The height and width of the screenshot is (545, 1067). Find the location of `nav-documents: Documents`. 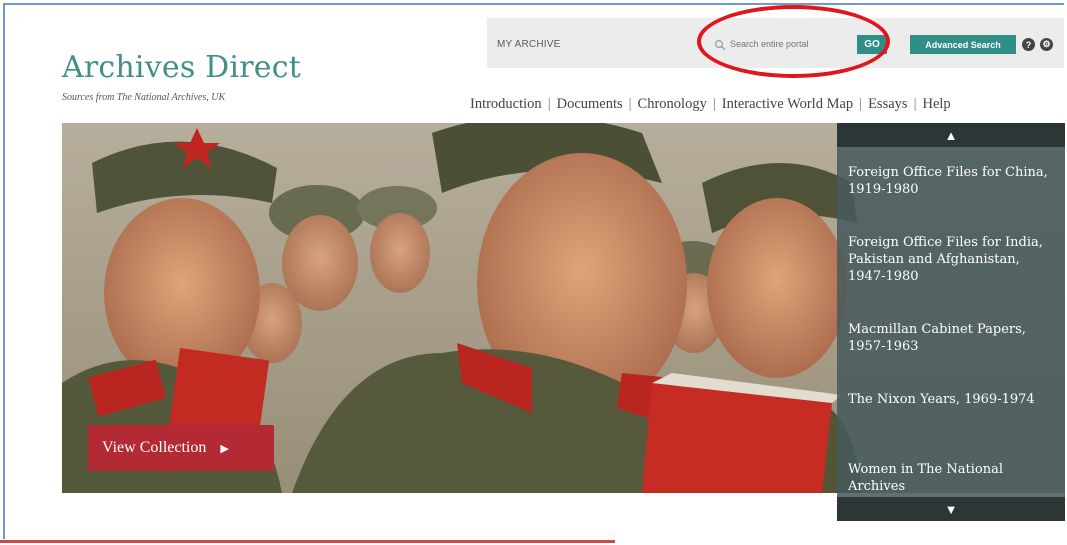

nav-documents: Documents is located at coordinates (590, 104).